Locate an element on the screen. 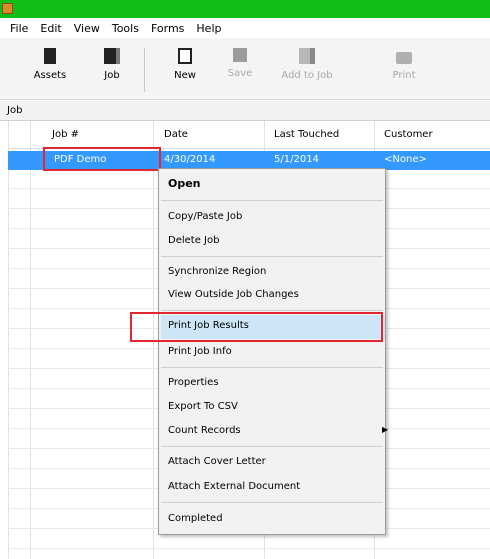  job-highlight-box is located at coordinates (102, 159).